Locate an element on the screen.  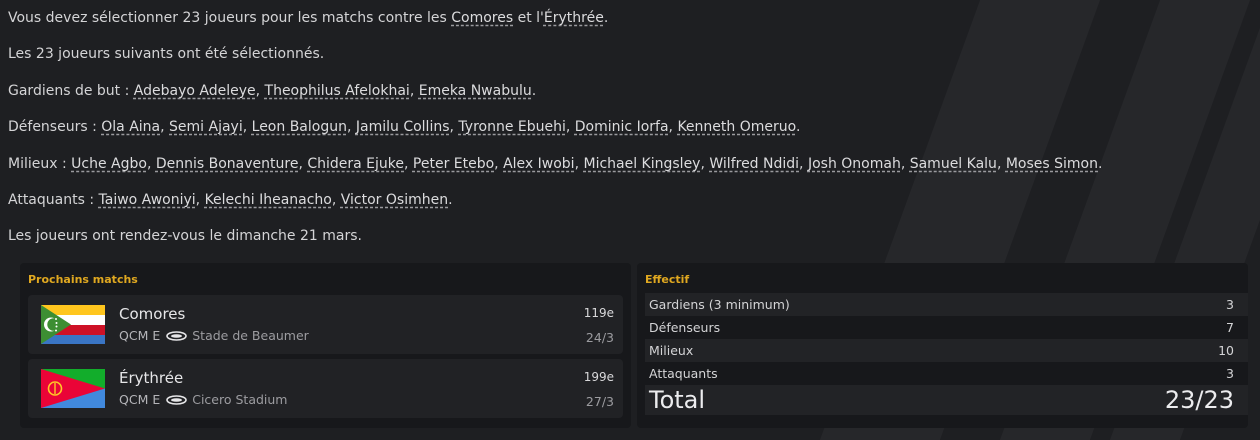
player-link: Leon Balogun is located at coordinates (299, 127).